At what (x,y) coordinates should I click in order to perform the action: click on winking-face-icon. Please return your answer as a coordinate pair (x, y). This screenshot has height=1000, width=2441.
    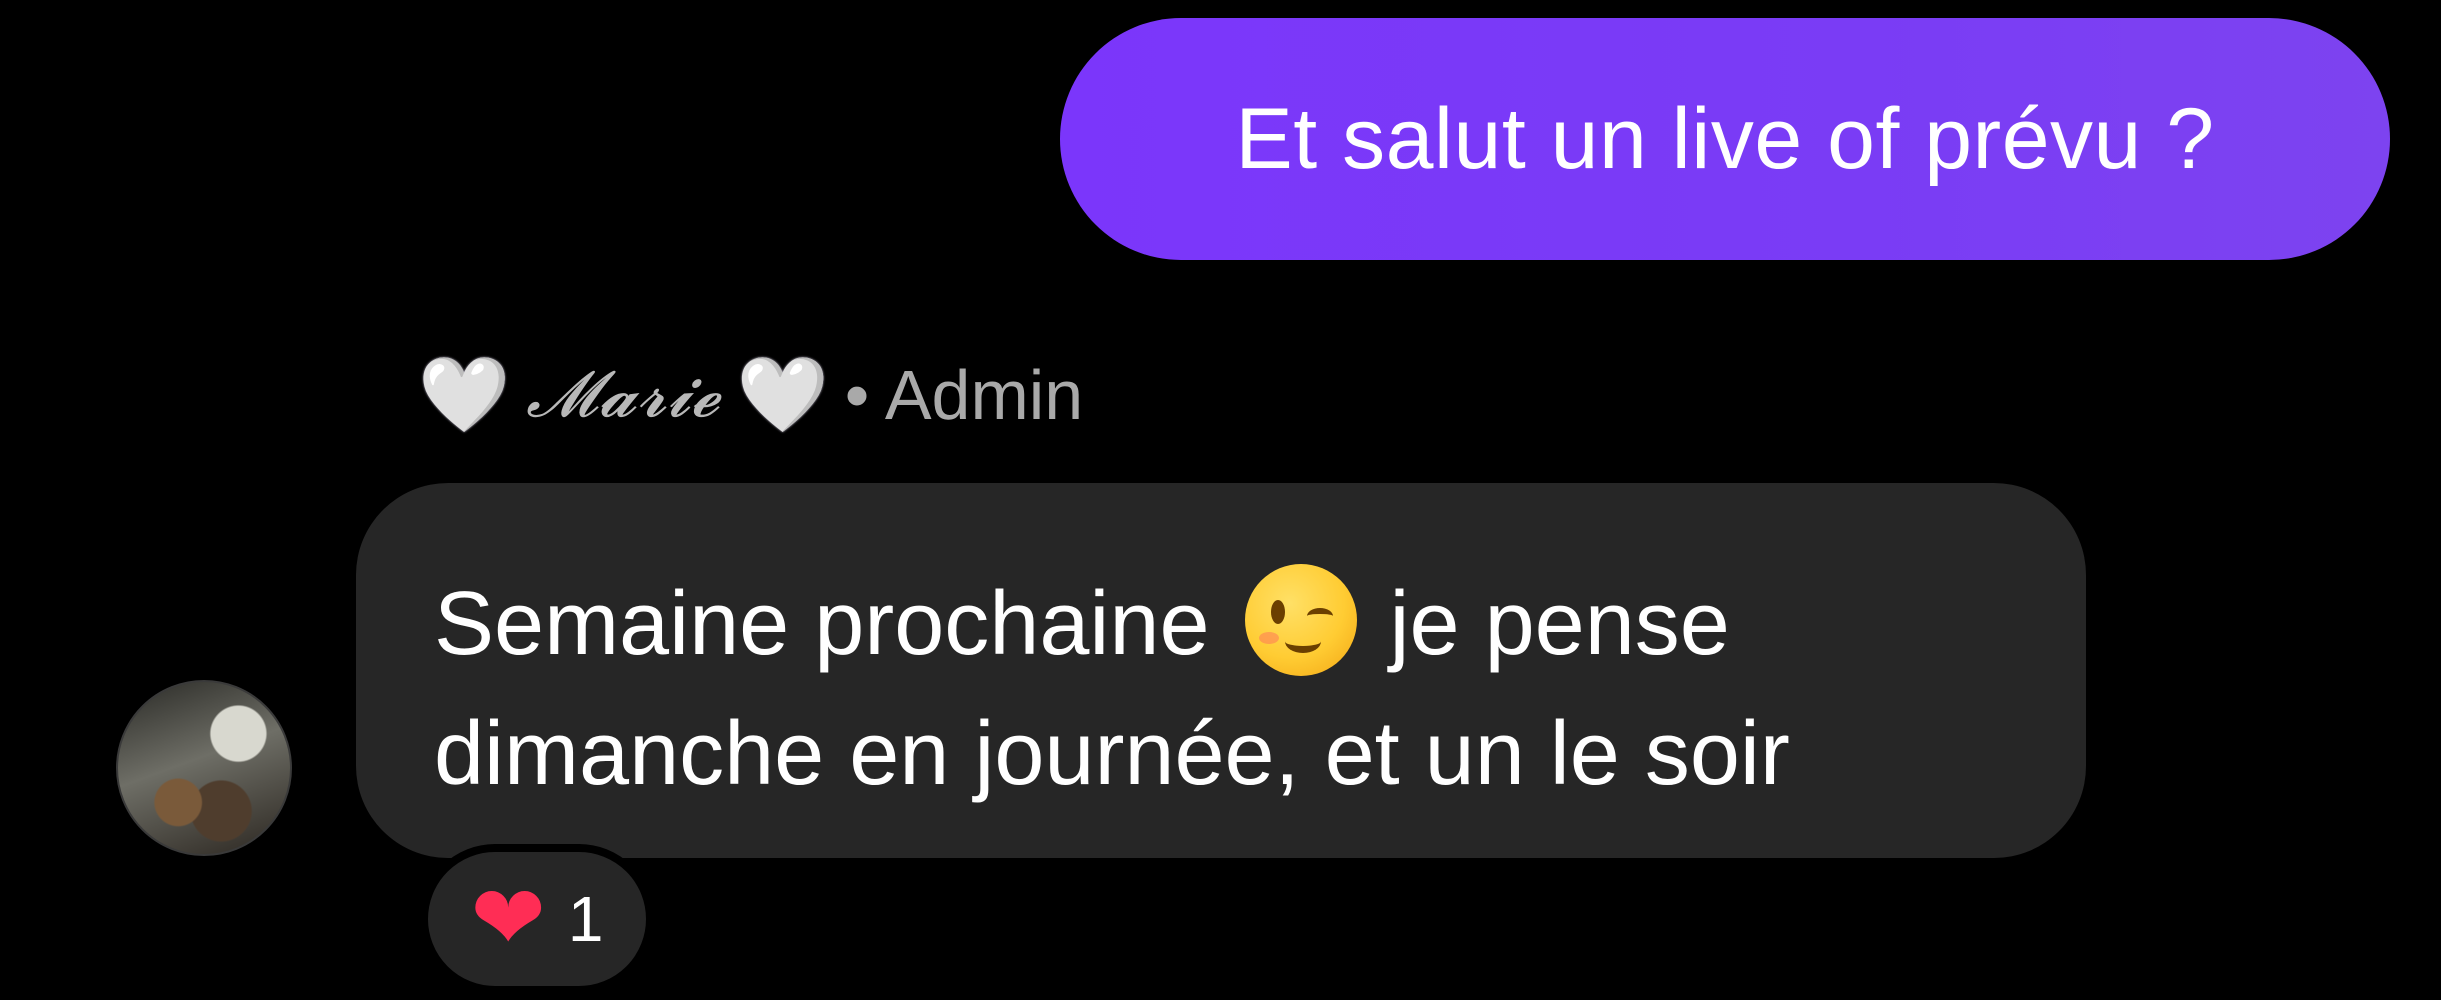
    Looking at the image, I should click on (1300, 620).